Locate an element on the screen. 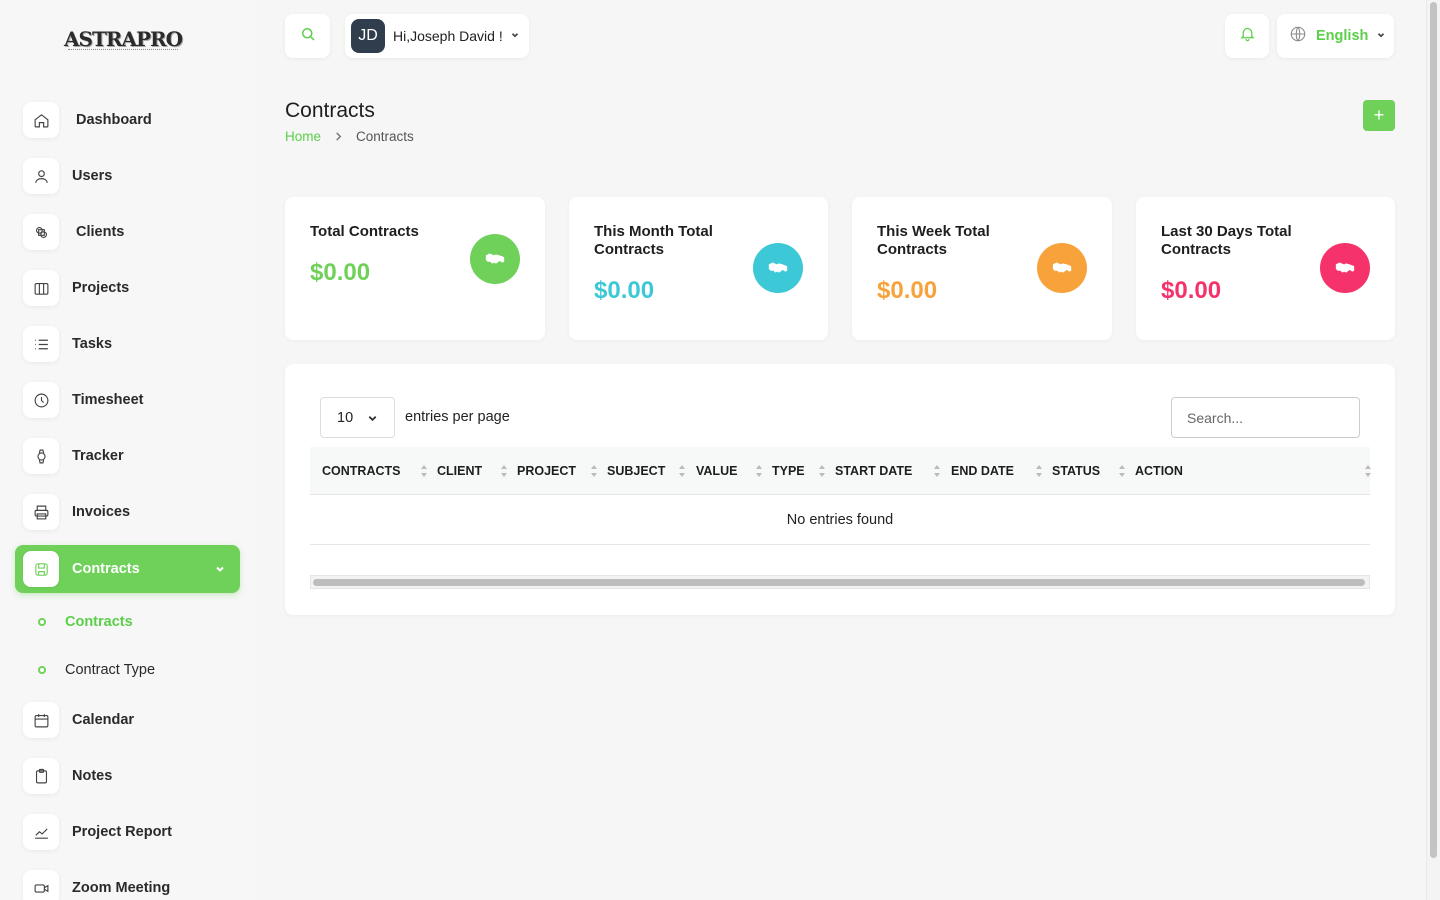  stat-title: This Month Total Contracts is located at coordinates (653, 240).